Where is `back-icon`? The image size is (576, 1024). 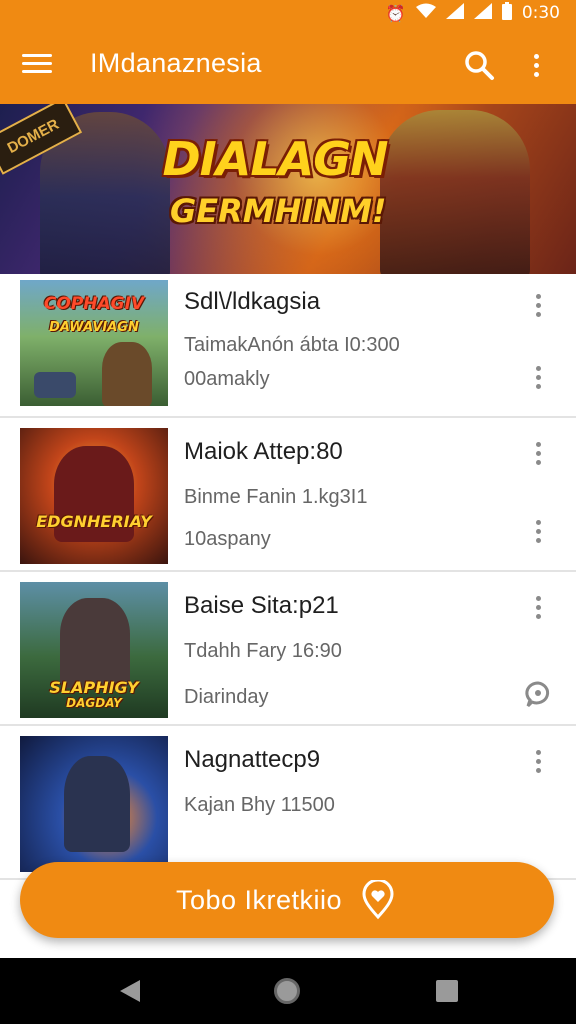 back-icon is located at coordinates (130, 991).